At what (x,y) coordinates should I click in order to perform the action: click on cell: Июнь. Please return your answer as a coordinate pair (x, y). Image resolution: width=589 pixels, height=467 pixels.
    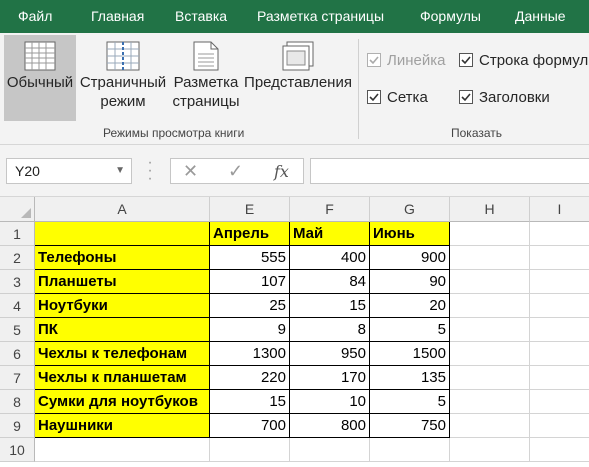
    Looking at the image, I should click on (410, 234).